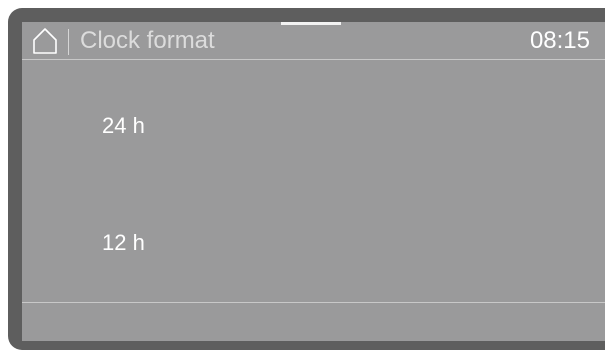  Describe the element at coordinates (123, 126) in the screenshot. I see `option-24h: 24 h` at that location.